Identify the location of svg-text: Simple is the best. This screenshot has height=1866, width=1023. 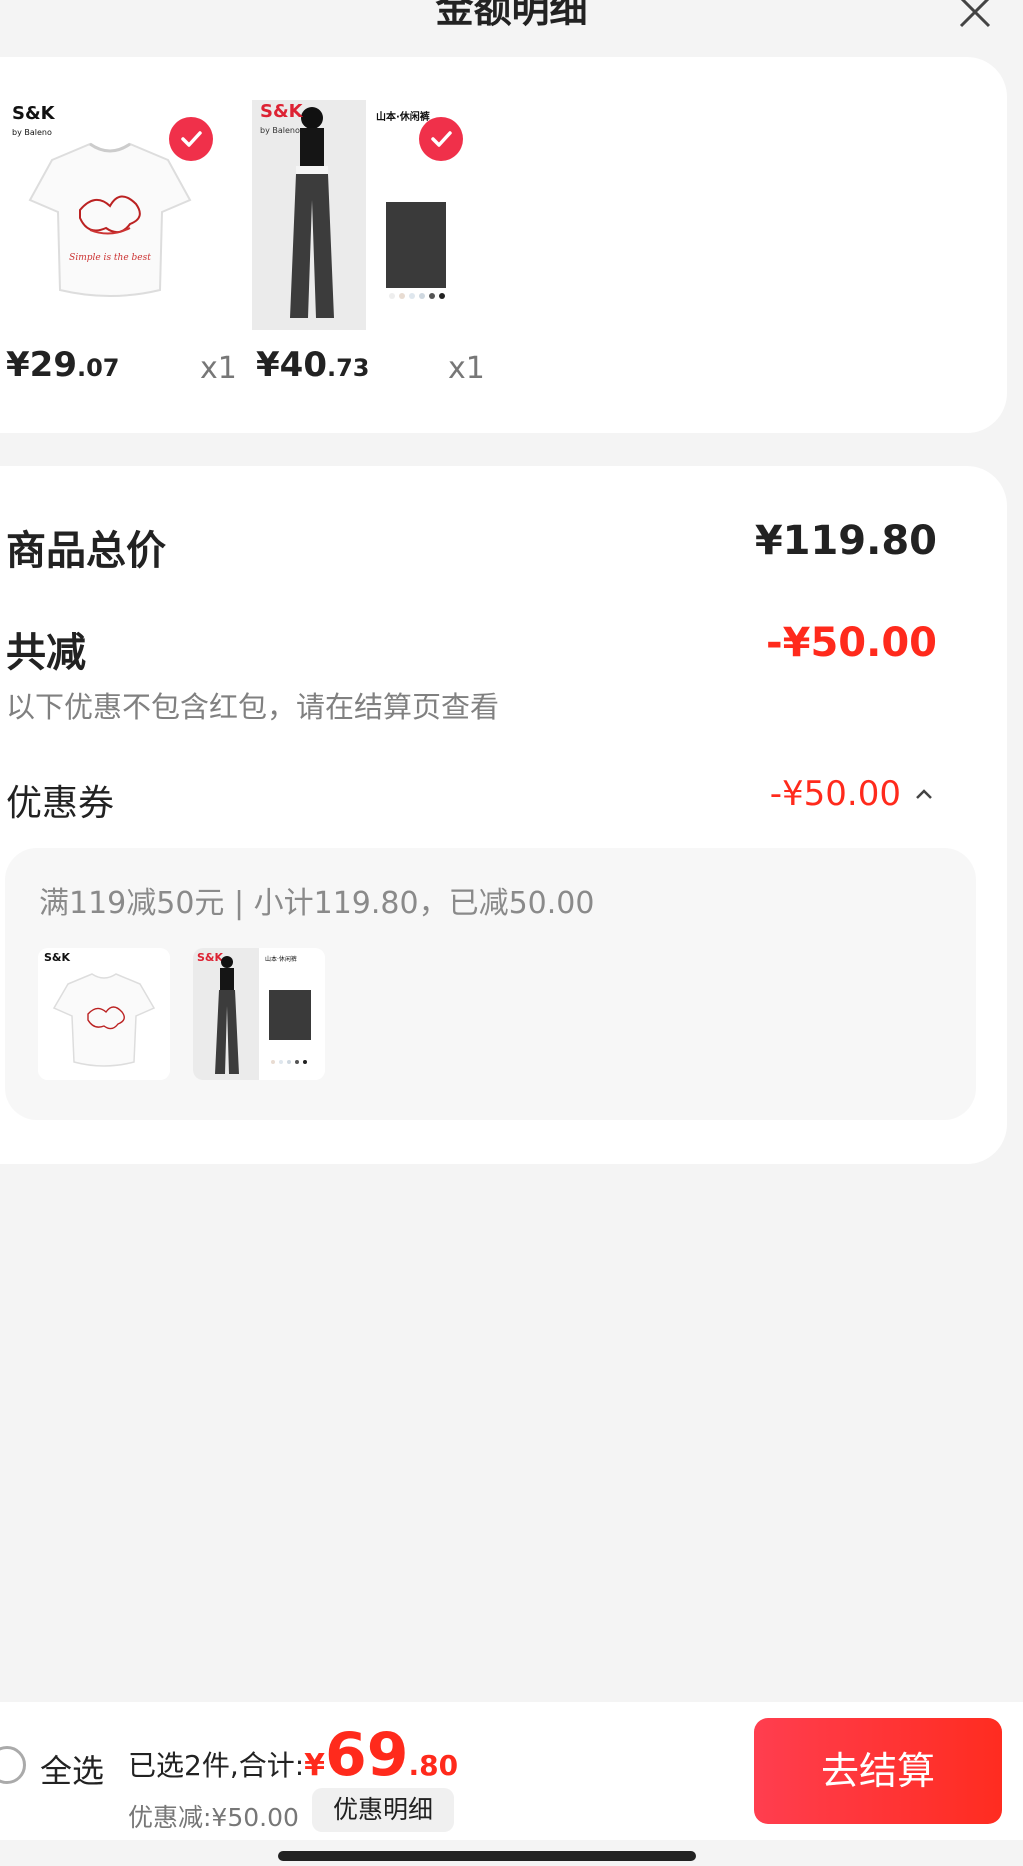
(110, 258).